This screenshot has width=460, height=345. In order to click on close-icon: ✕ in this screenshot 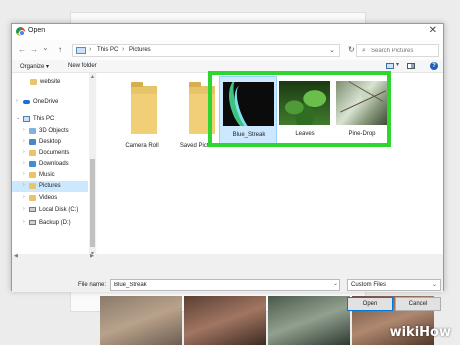, I will do `click(433, 30)`.